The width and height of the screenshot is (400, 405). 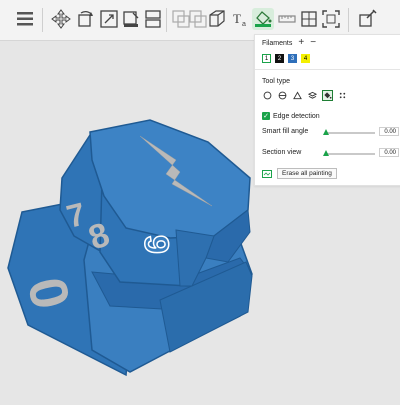 I want to click on triangle-brush-icon, so click(x=297, y=95).